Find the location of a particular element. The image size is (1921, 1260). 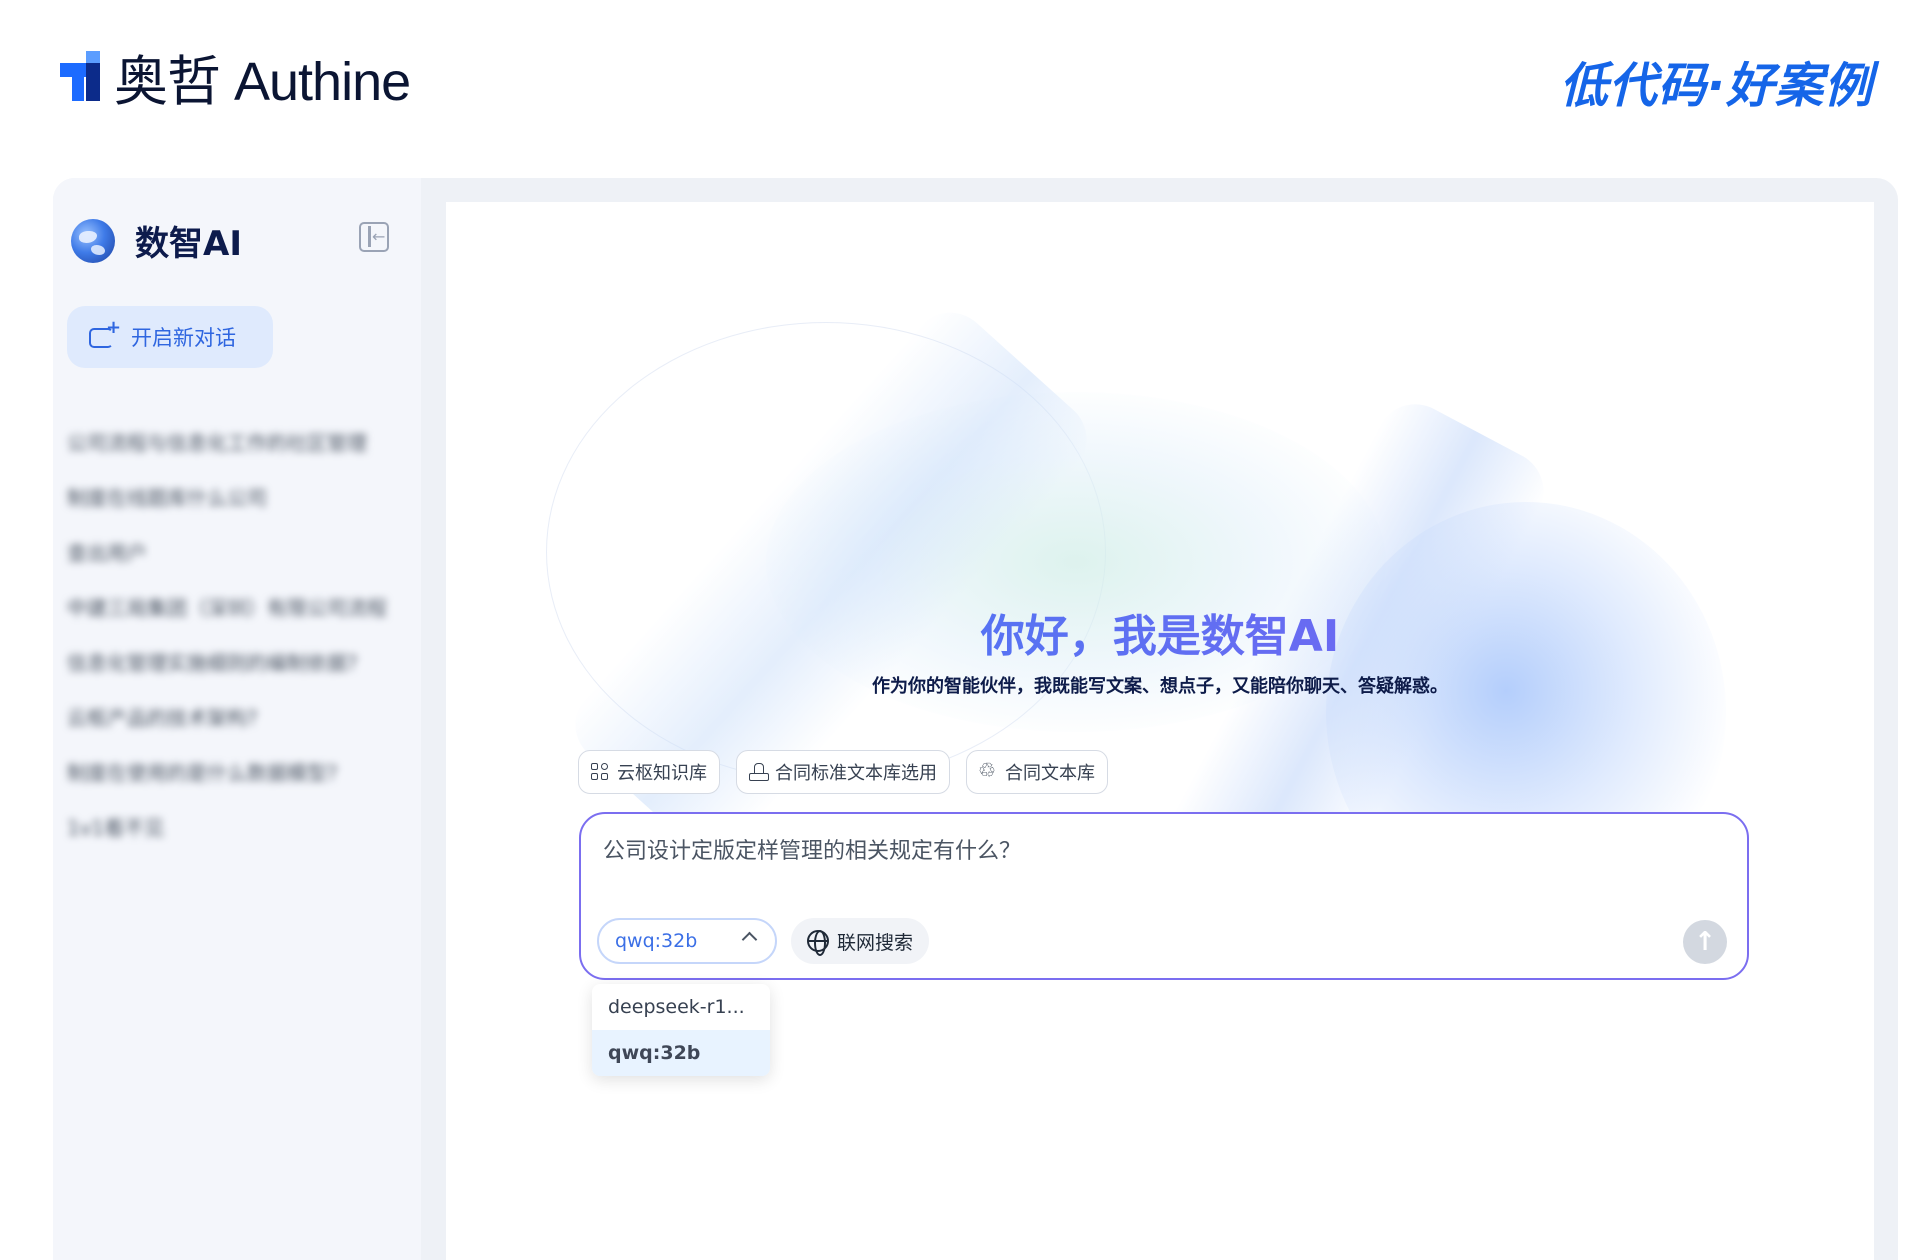

arrow-up-icon: ↑ is located at coordinates (1705, 942).